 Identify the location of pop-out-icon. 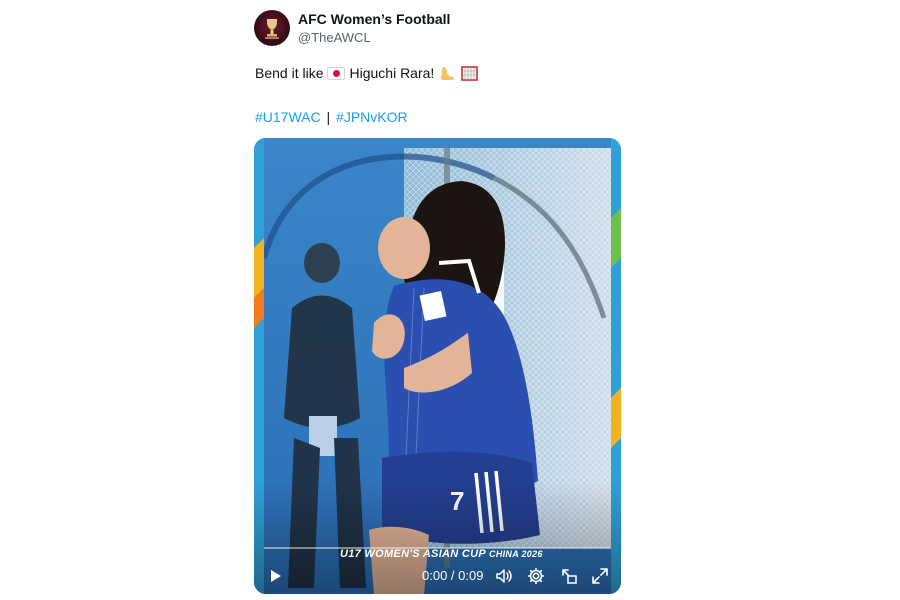
(569, 576).